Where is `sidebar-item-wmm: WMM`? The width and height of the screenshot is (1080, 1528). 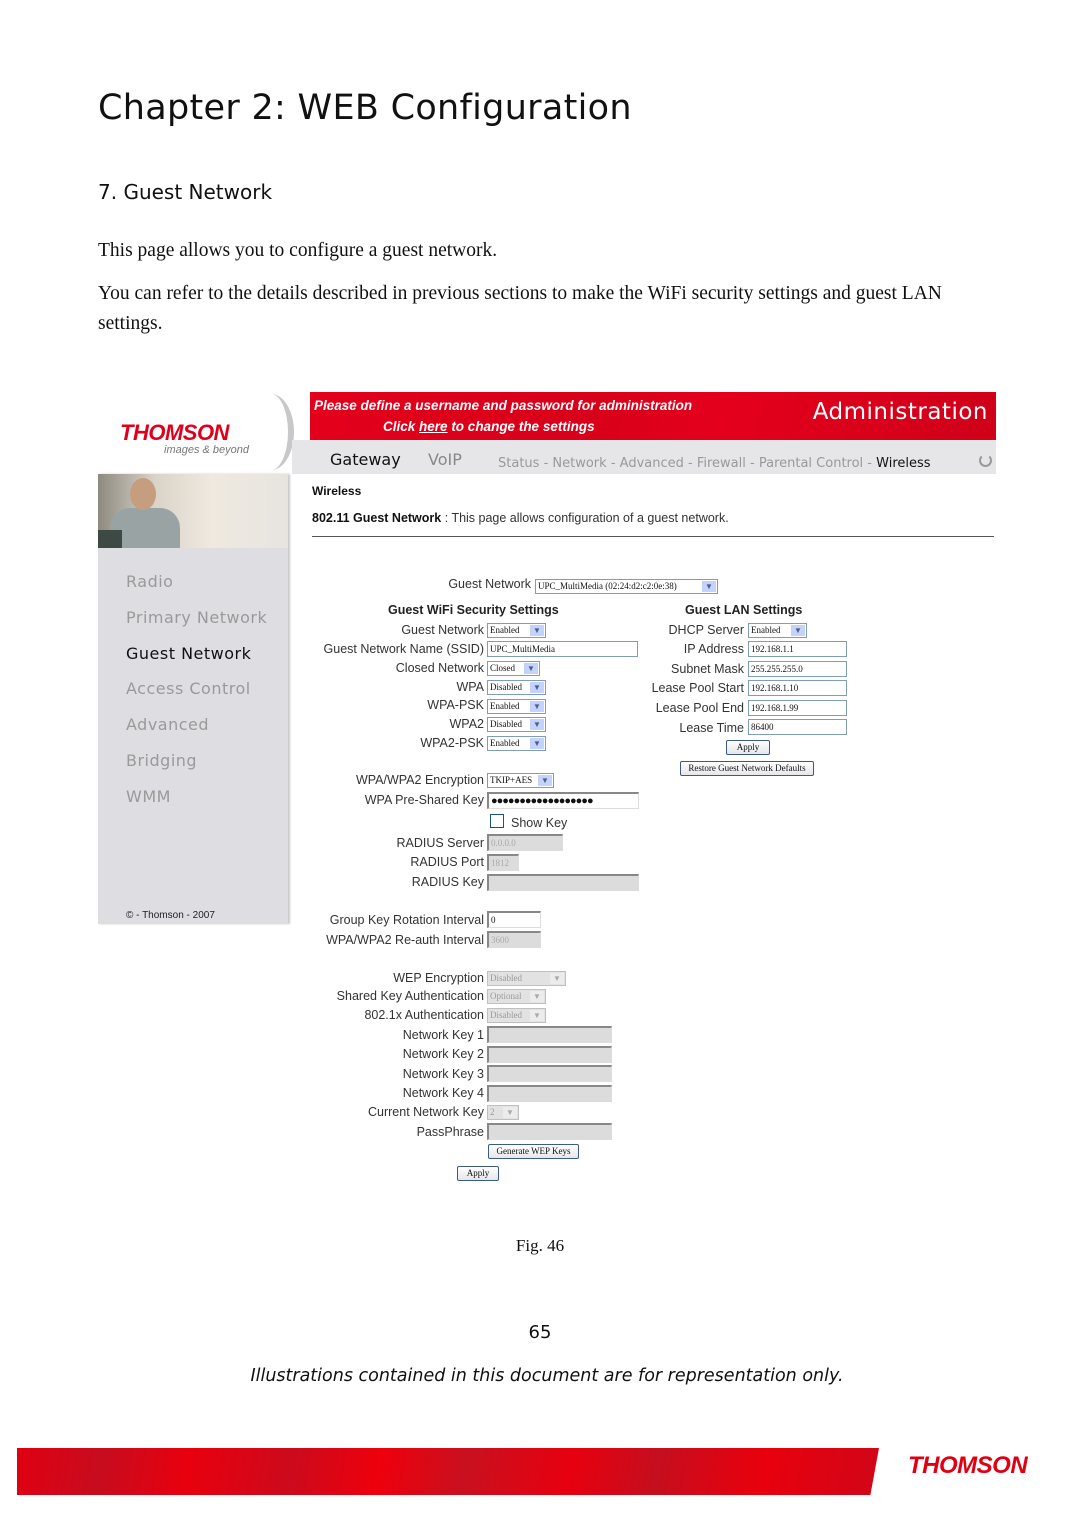
sidebar-item-wmm: WMM is located at coordinates (148, 796).